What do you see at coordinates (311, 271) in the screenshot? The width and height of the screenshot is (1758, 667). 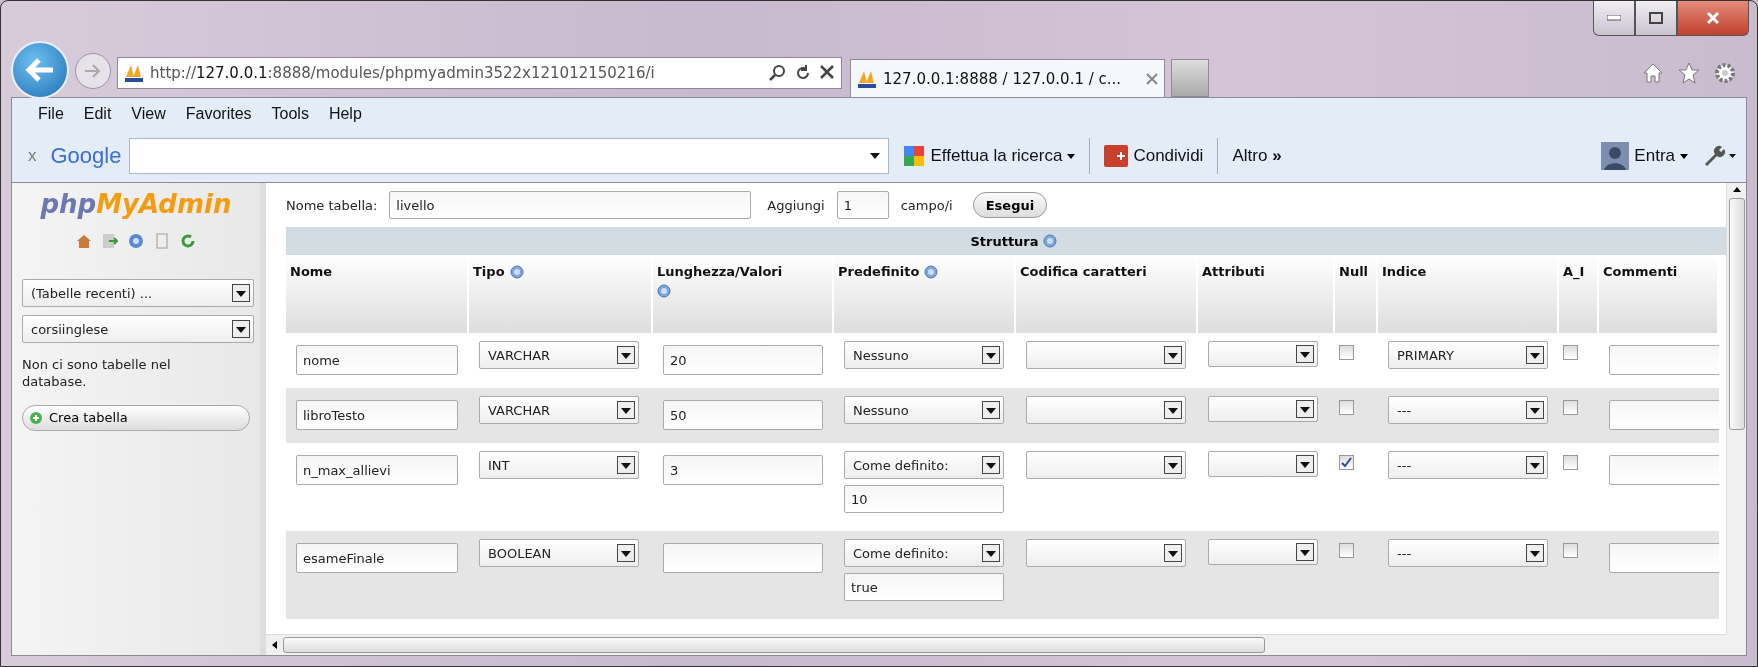 I see `column-title: Nome` at bounding box center [311, 271].